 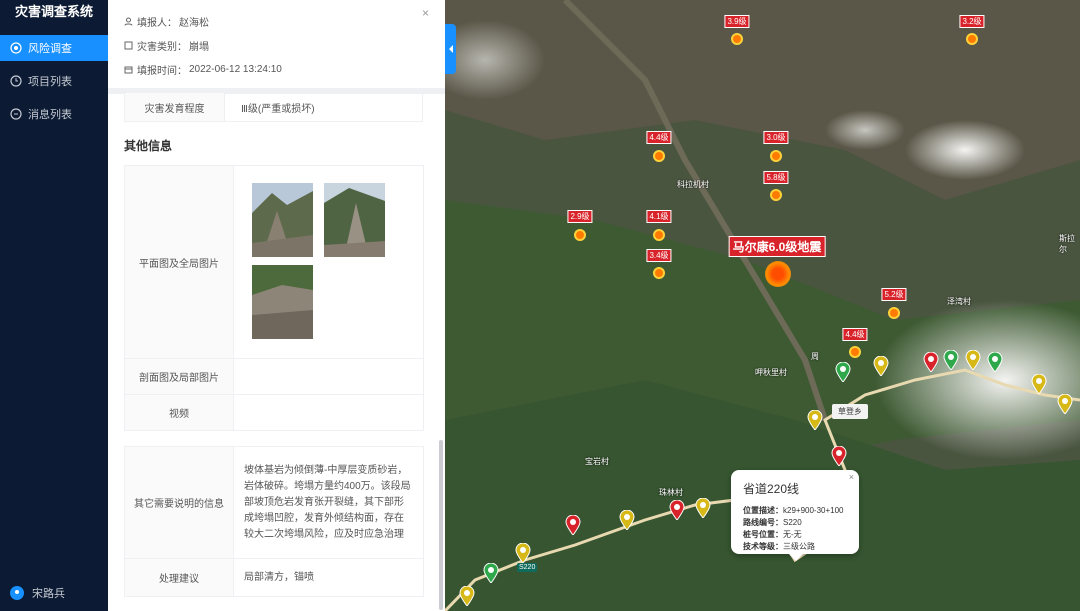 I want to click on user-profile: 宋路兵, so click(x=37, y=593).